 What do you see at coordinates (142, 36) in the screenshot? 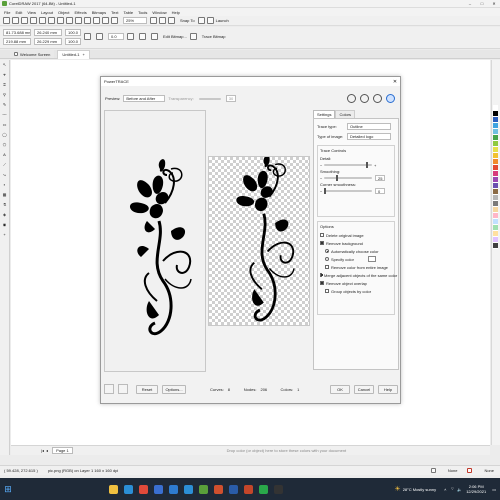
I see `mirror-vertical-icon` at bounding box center [142, 36].